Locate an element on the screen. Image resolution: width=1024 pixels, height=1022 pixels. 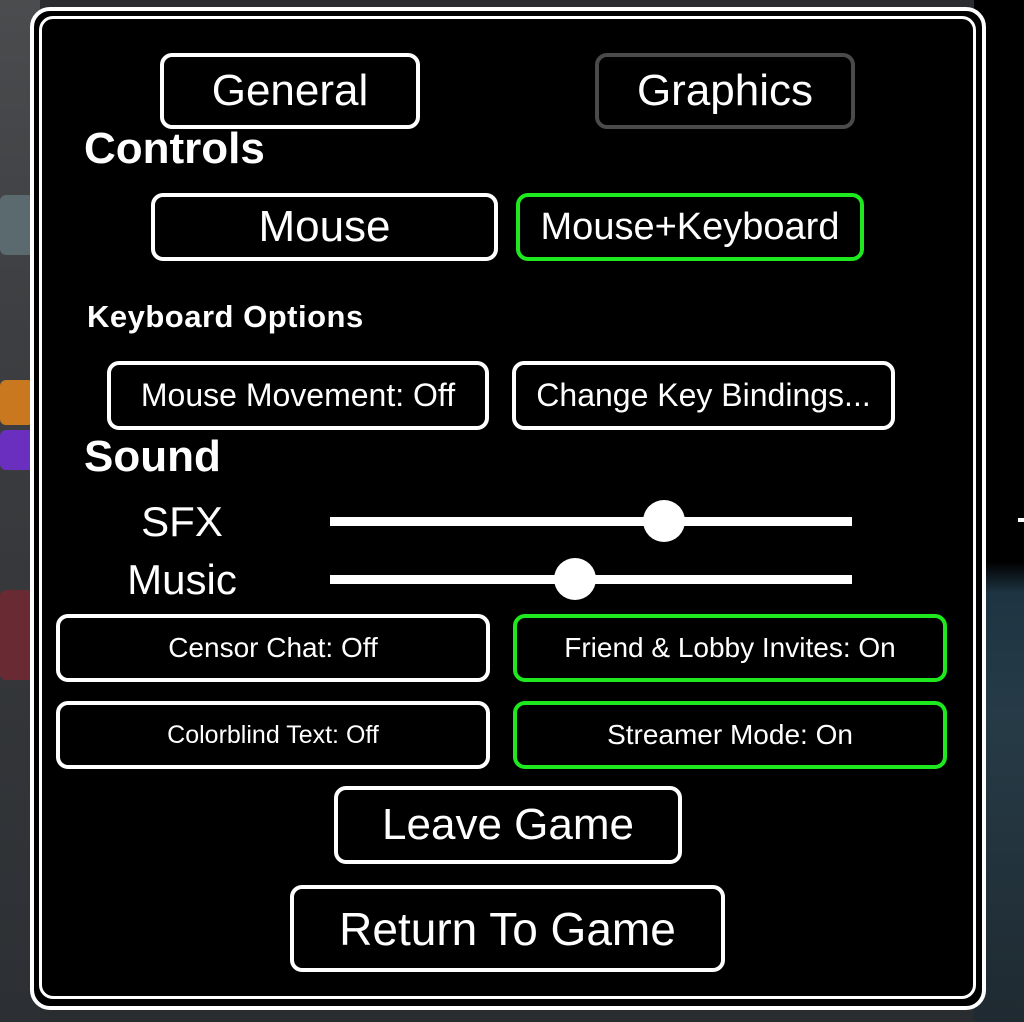
tab-general: General is located at coordinates (290, 91).